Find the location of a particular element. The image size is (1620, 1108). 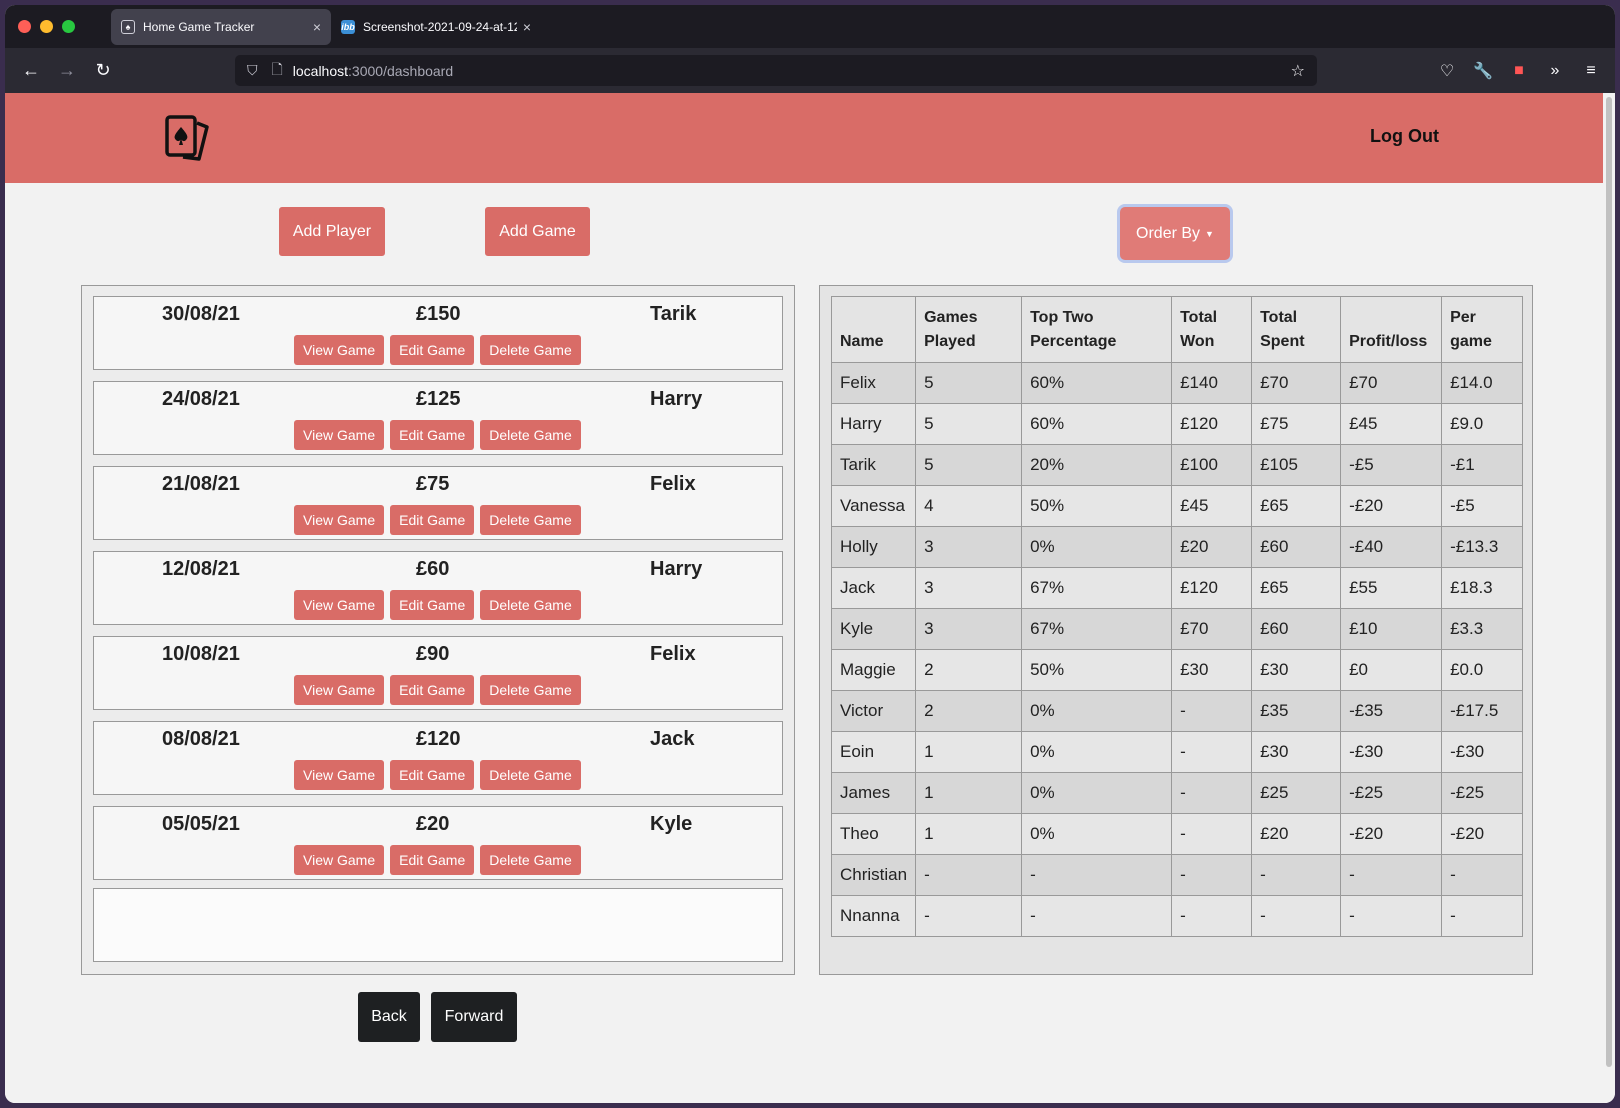

page-scrollbar is located at coordinates (1609, 598).